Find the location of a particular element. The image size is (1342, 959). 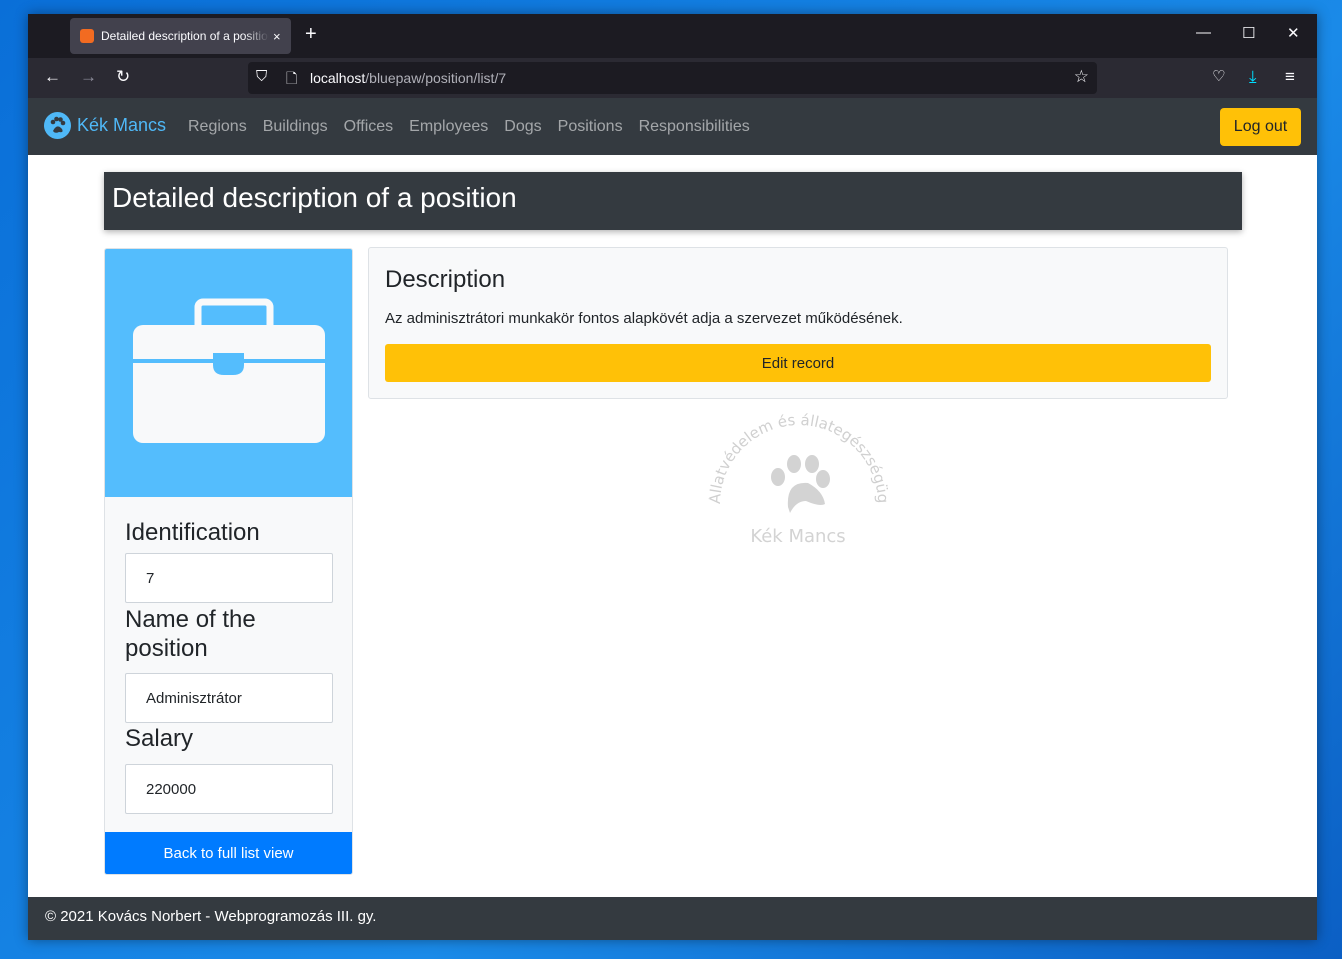

close-window-icon: ✕ is located at coordinates (1293, 33).